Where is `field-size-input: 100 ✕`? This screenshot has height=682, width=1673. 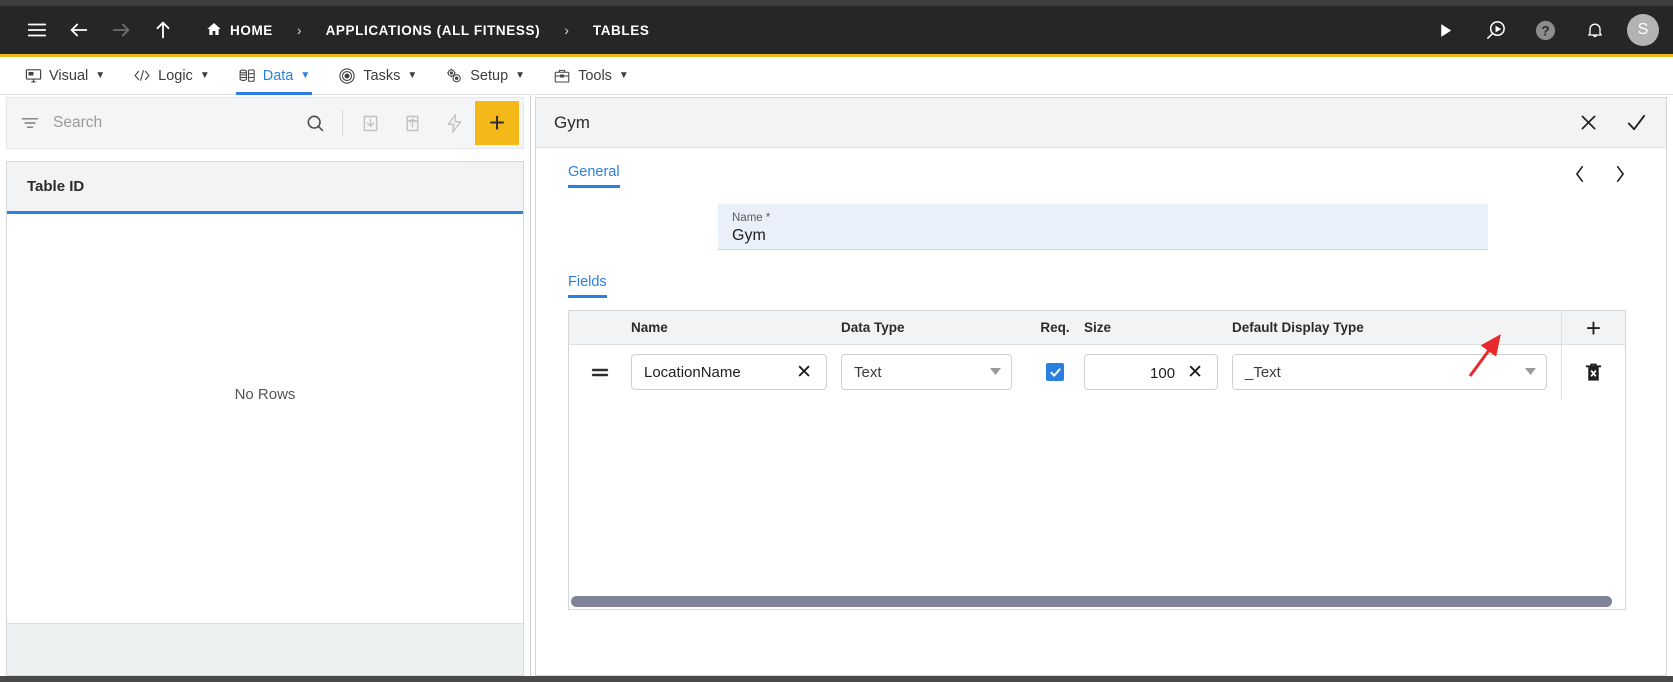
field-size-input: 100 ✕ is located at coordinates (1151, 372).